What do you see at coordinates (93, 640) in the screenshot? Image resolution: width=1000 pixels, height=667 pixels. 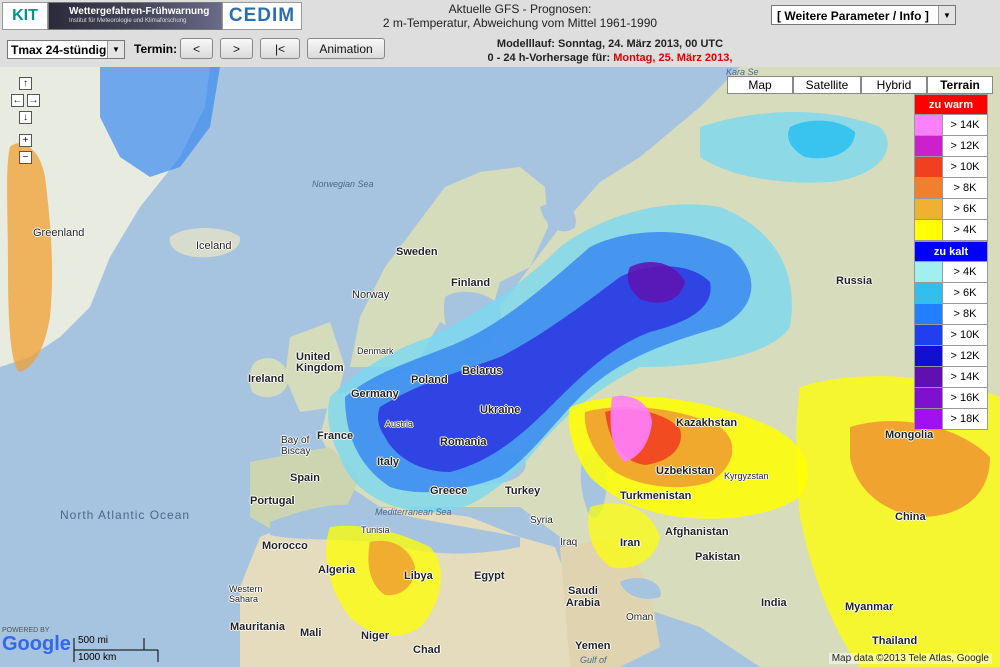 I see `scale-mi: 500 mi` at bounding box center [93, 640].